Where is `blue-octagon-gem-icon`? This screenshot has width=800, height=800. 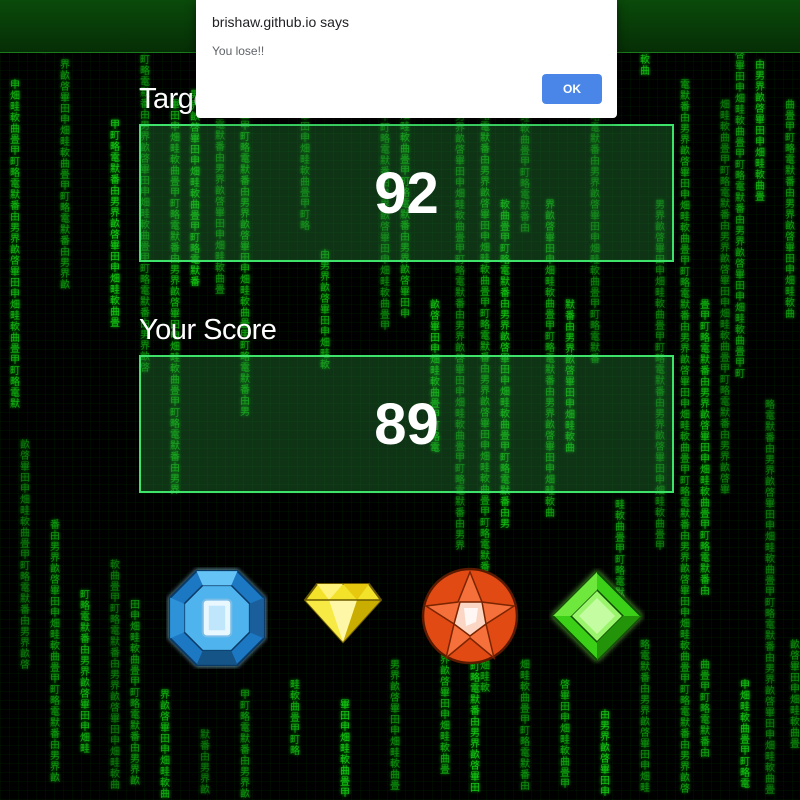 blue-octagon-gem-icon is located at coordinates (217, 620).